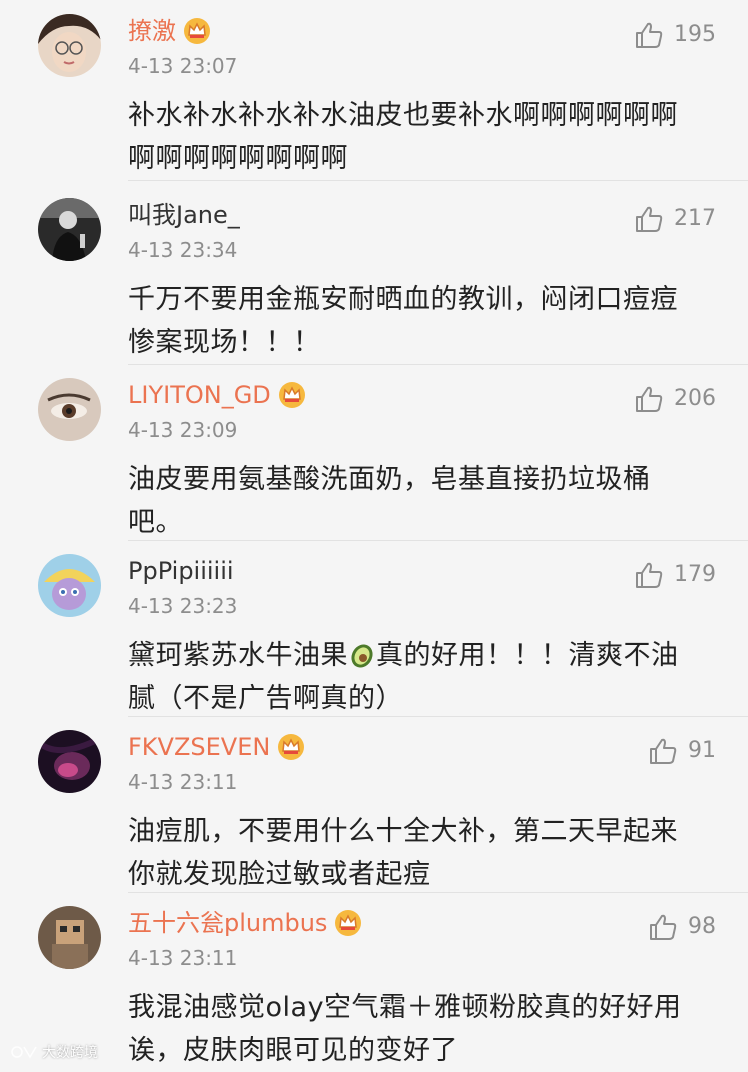 This screenshot has height=1072, width=748. What do you see at coordinates (682, 927) in the screenshot?
I see `like-button: 98` at bounding box center [682, 927].